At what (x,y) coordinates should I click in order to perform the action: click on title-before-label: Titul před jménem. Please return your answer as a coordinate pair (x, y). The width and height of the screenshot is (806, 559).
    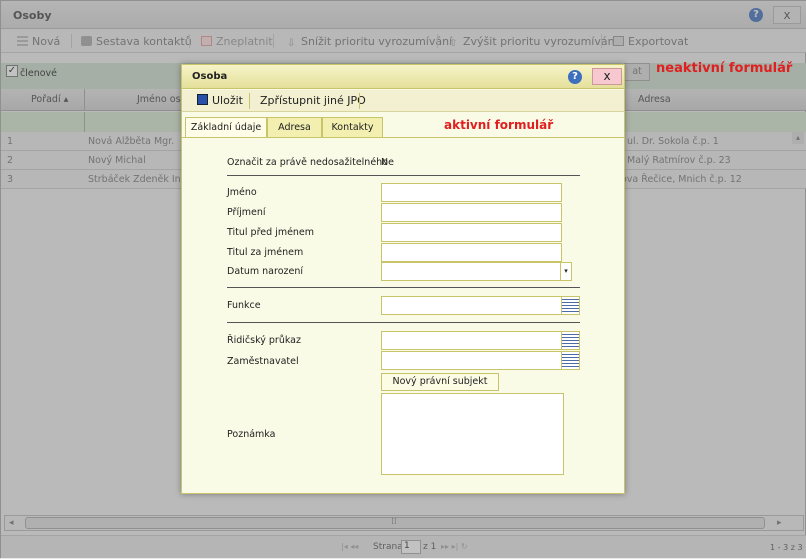
    Looking at the image, I should click on (271, 232).